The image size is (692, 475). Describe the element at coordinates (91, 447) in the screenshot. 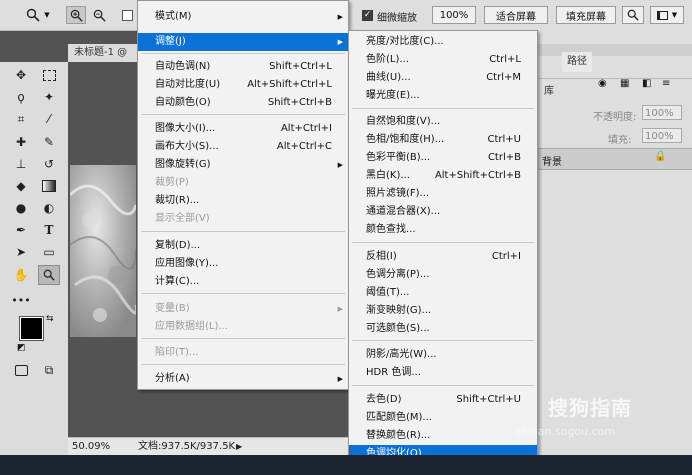

I see `zoom-level: 50.09%` at that location.